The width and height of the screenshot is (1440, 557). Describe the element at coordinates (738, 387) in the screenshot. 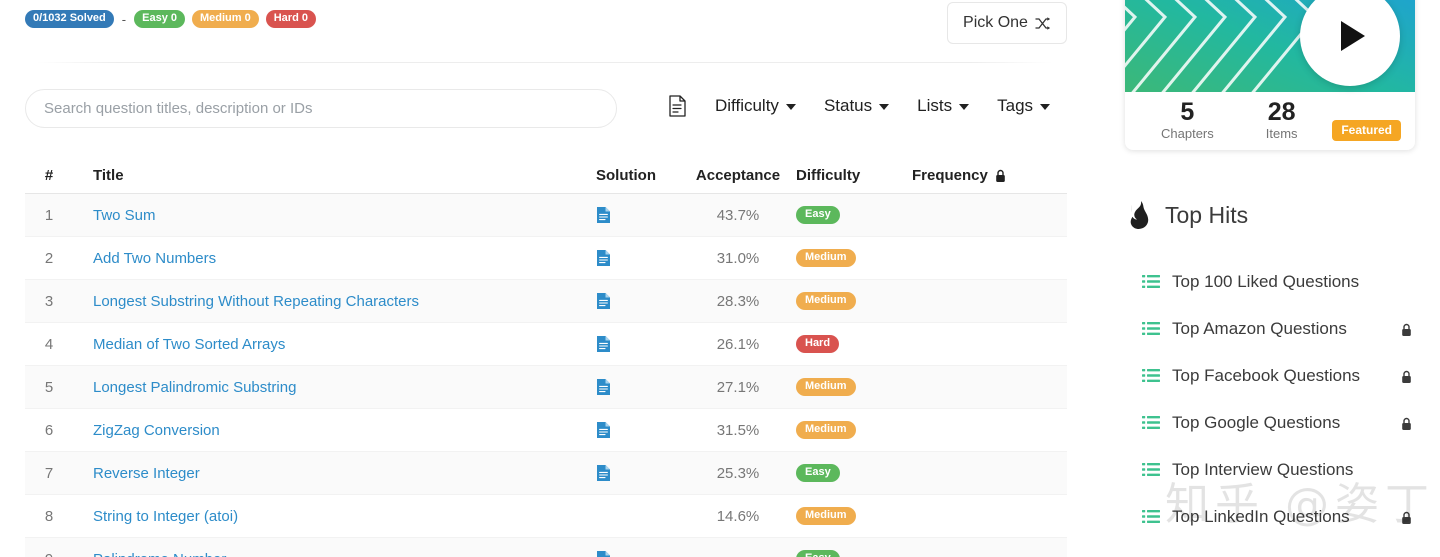

I see `row-acceptance: 27.1%` at that location.